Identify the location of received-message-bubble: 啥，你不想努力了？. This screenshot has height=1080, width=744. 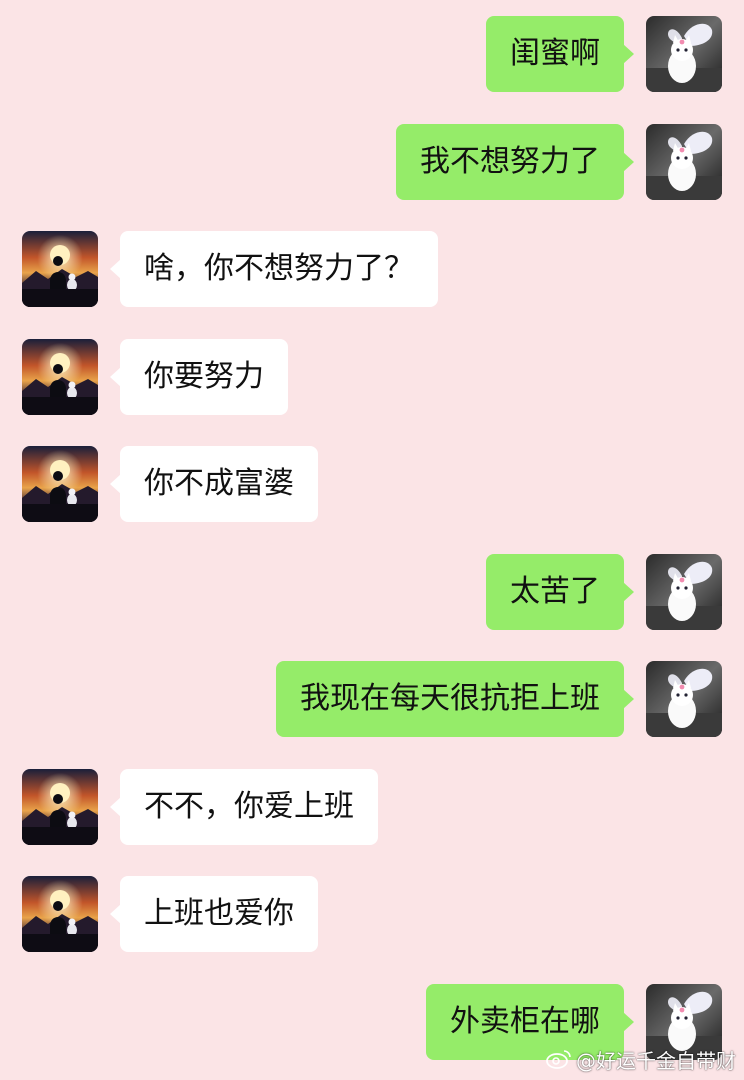
(274, 269).